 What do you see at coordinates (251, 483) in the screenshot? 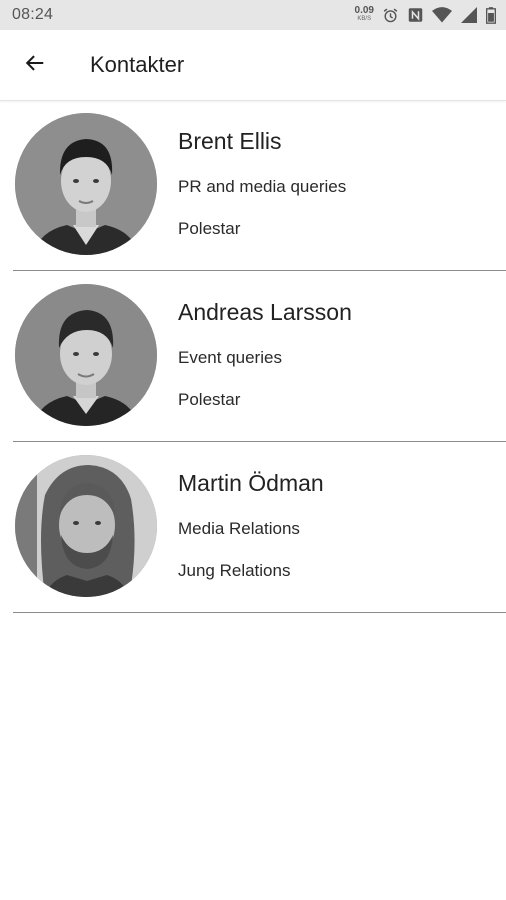
I see `contact-name: Martin Ödman` at bounding box center [251, 483].